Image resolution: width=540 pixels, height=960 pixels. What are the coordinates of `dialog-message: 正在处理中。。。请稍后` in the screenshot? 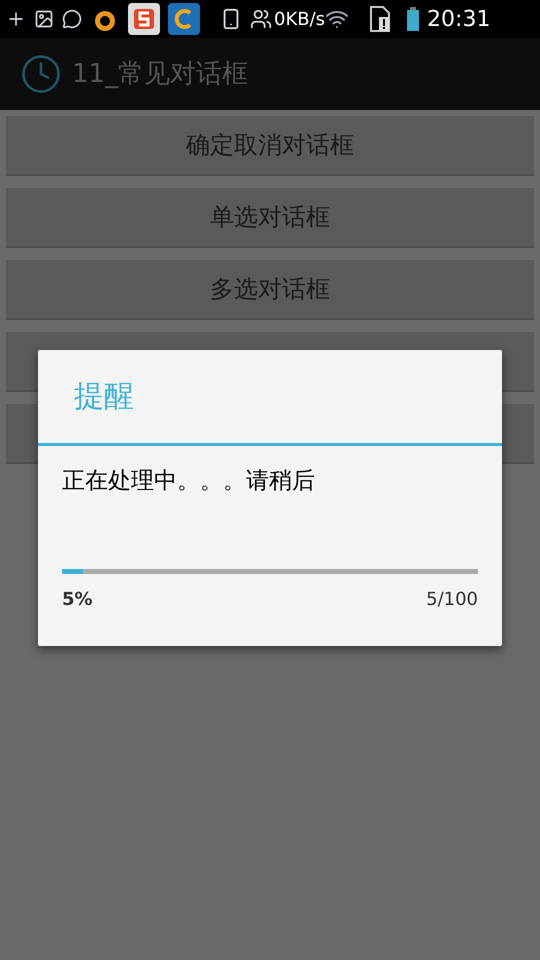 It's located at (188, 481).